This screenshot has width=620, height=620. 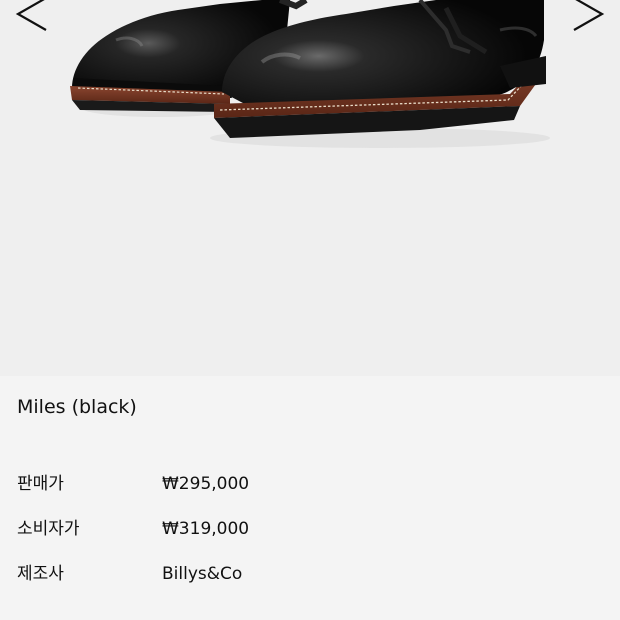 I want to click on product-name: Miles (black), so click(x=77, y=407).